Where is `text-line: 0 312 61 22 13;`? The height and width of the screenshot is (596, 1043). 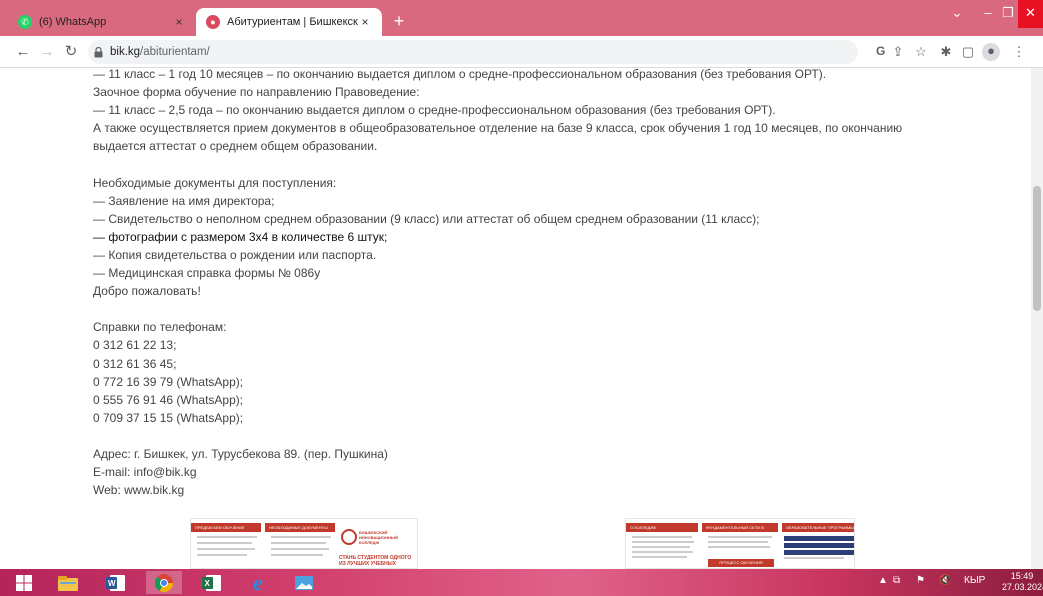 text-line: 0 312 61 22 13; is located at coordinates (135, 345).